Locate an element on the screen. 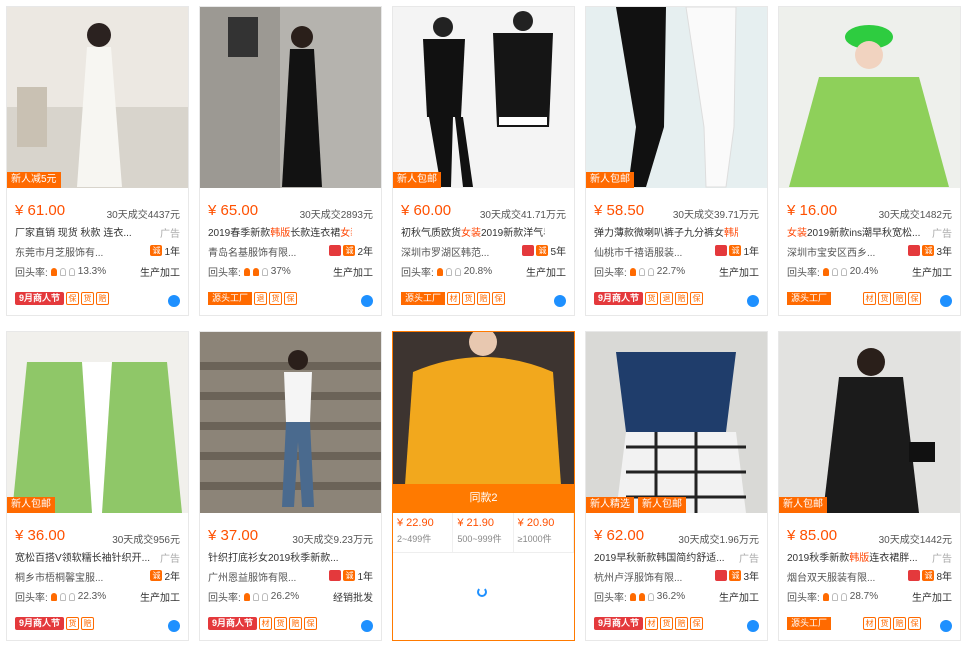 The image size is (966, 648). repeat-rate: 回头率: 37% is located at coordinates (249, 272).